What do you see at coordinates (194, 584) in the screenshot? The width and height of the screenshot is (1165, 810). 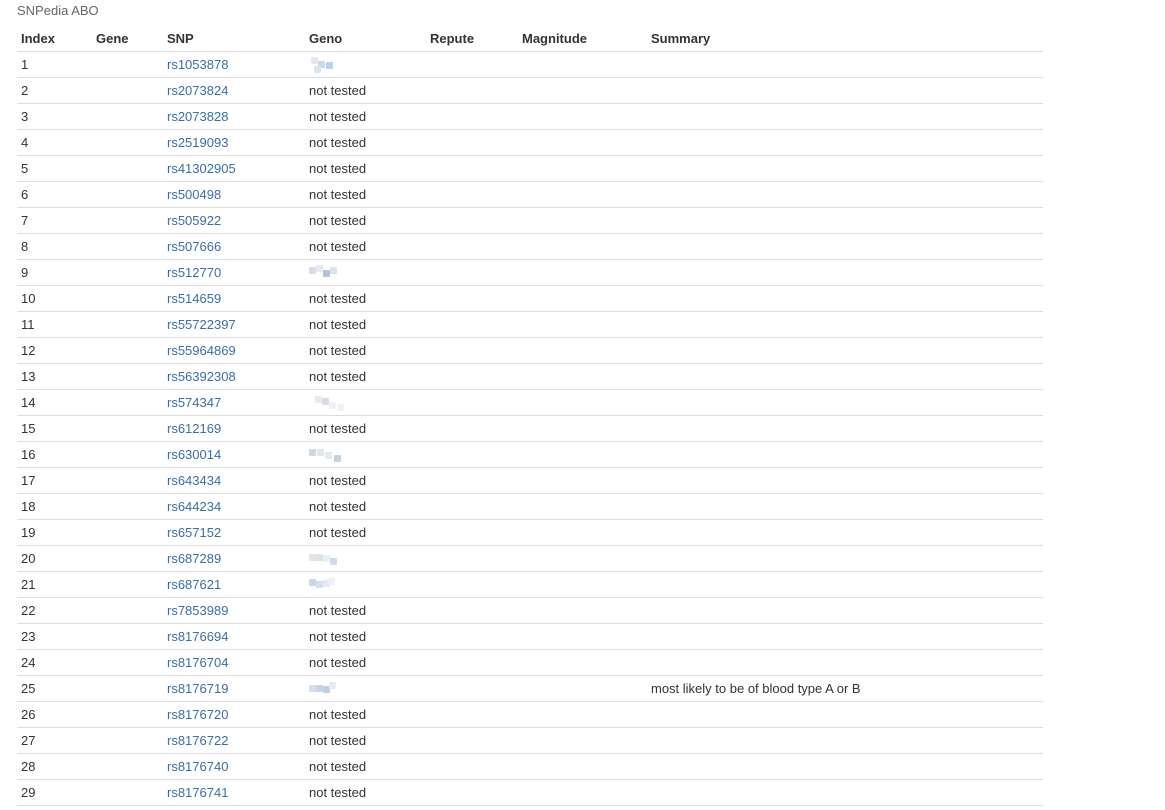 I see `snp-link: rs687621` at bounding box center [194, 584].